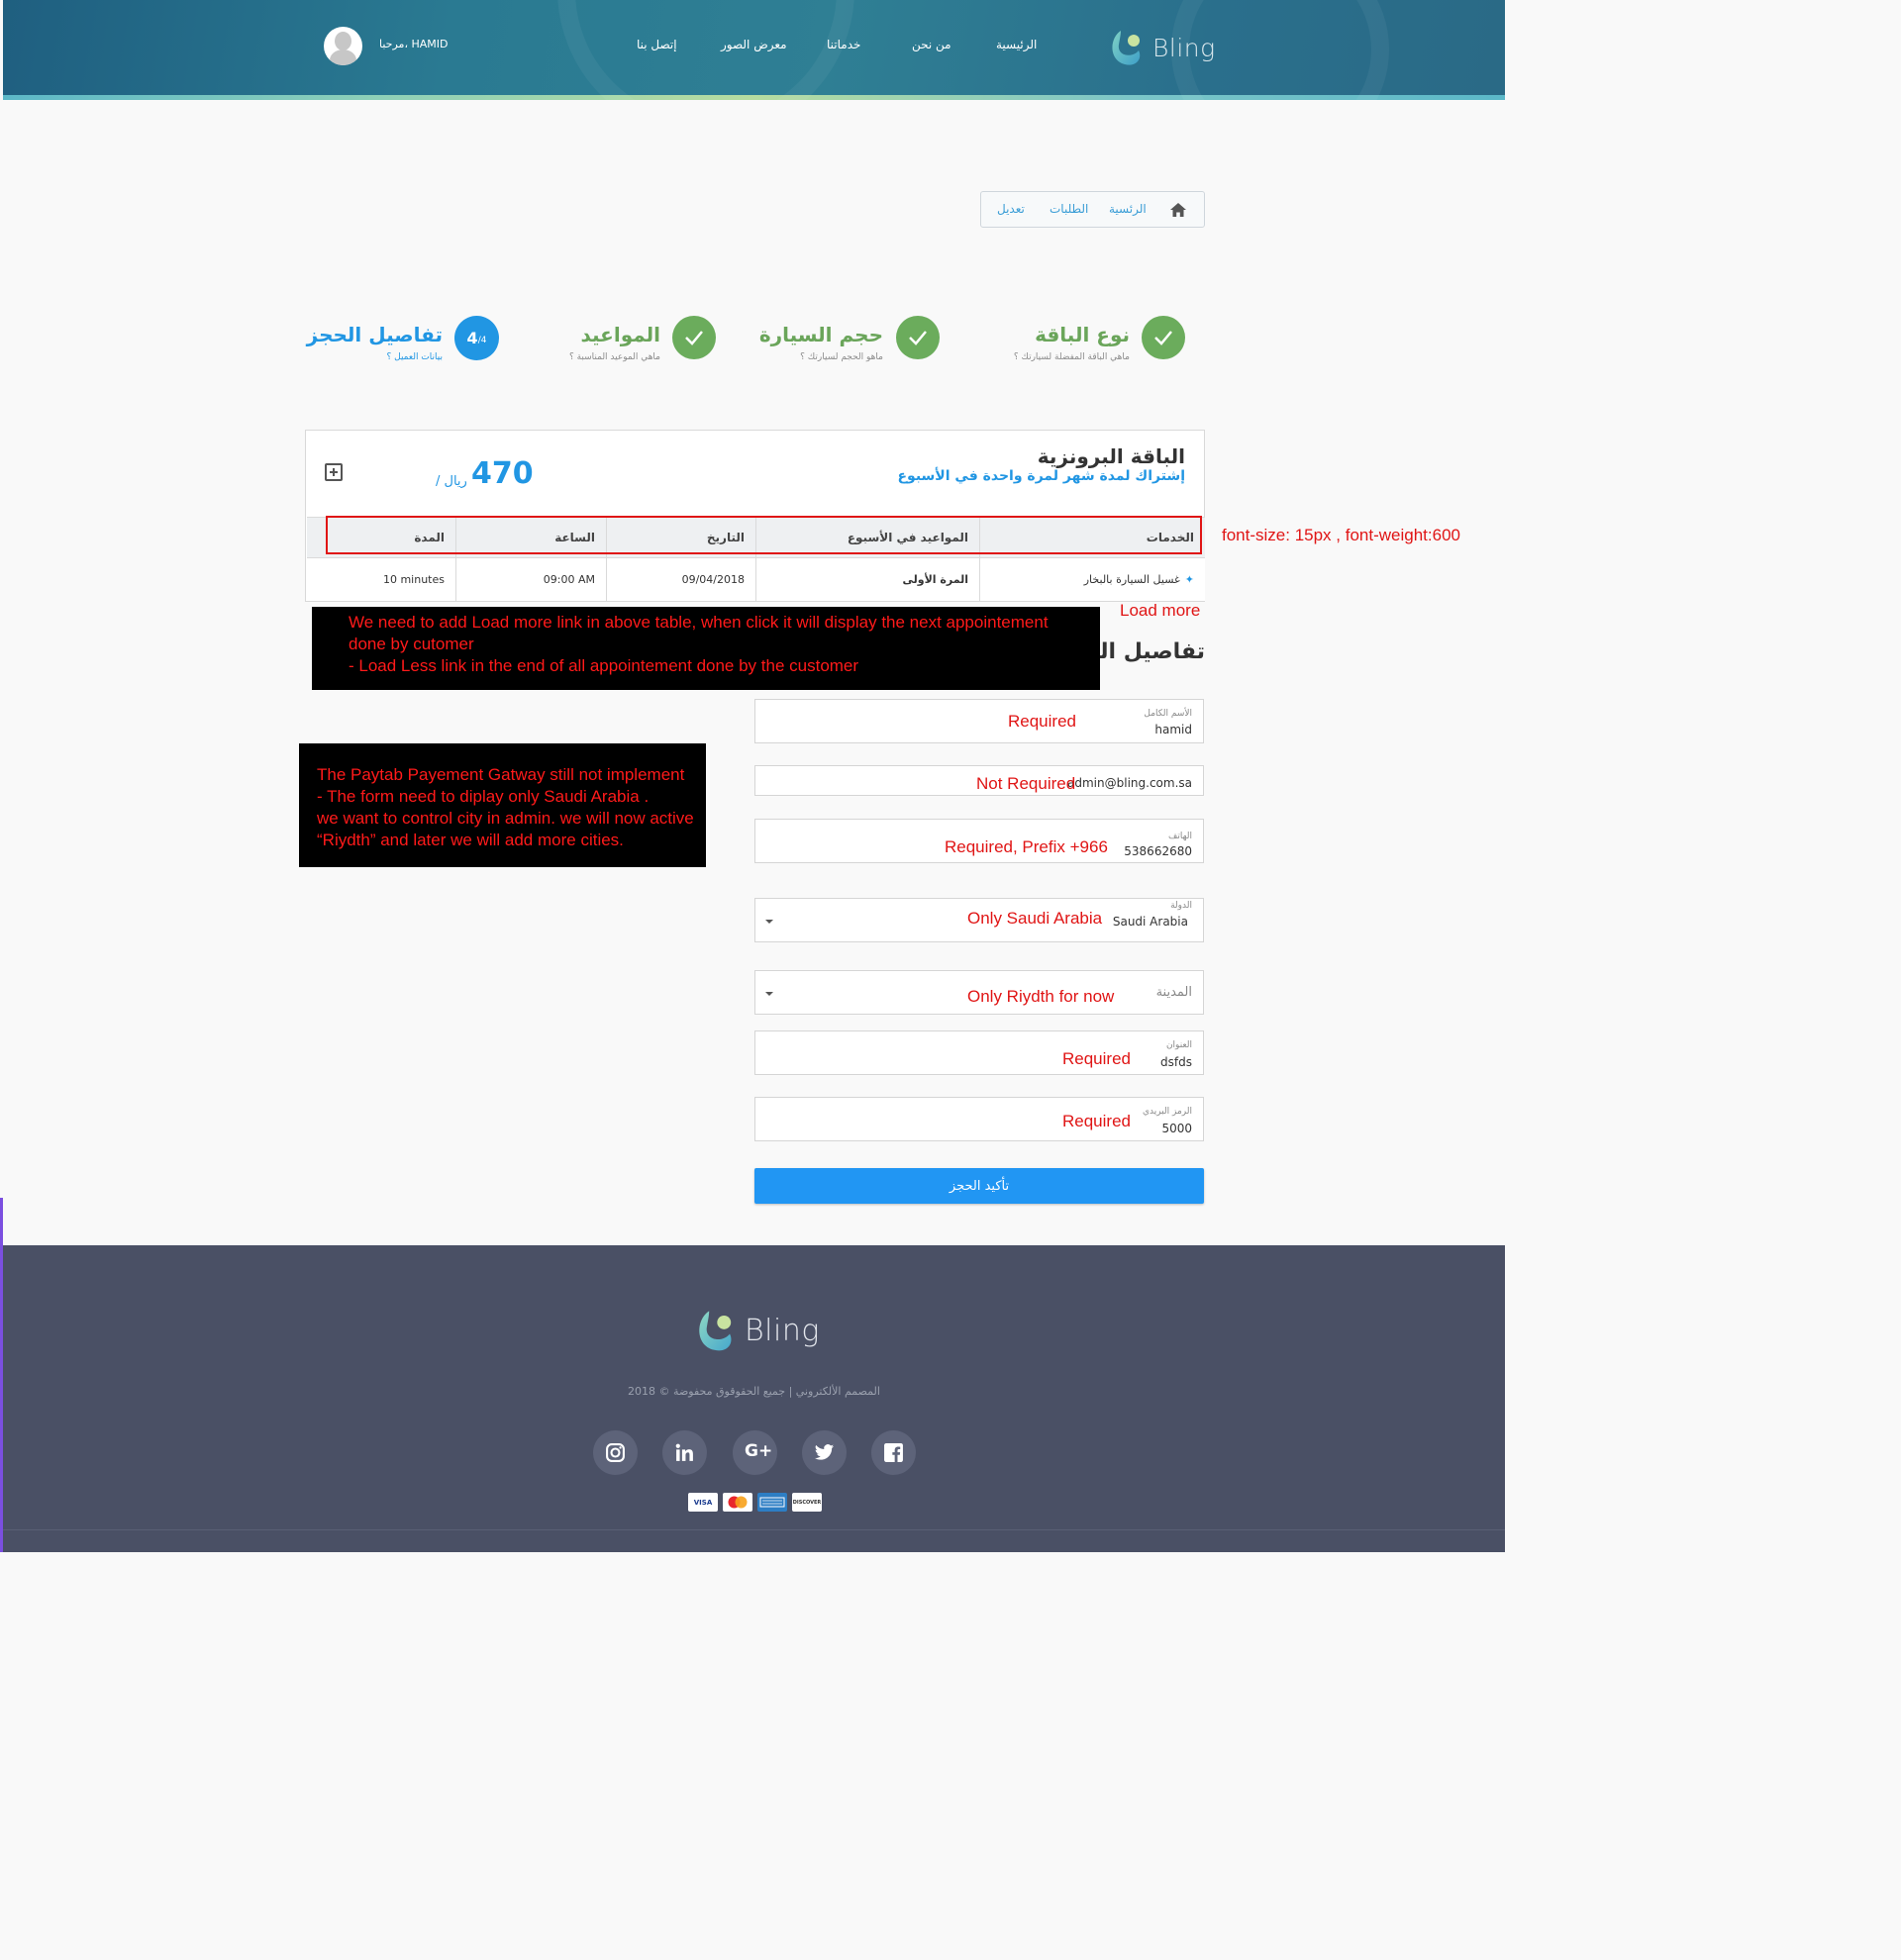 The height and width of the screenshot is (1960, 1901). I want to click on nav-services: خدماتنا, so click(843, 44).